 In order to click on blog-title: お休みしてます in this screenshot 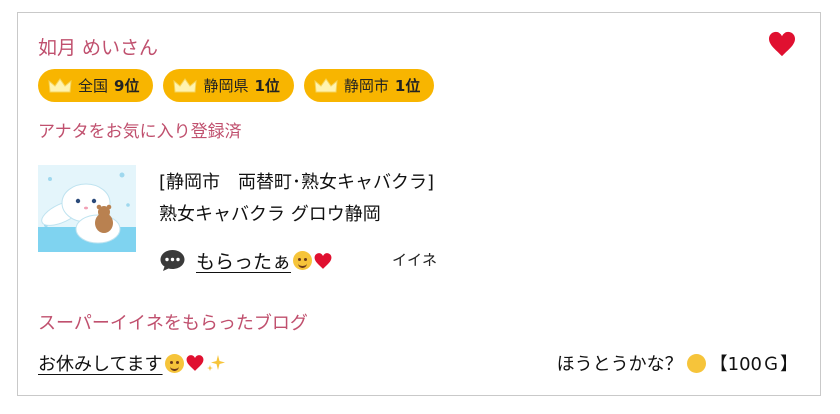, I will do `click(100, 364)`.